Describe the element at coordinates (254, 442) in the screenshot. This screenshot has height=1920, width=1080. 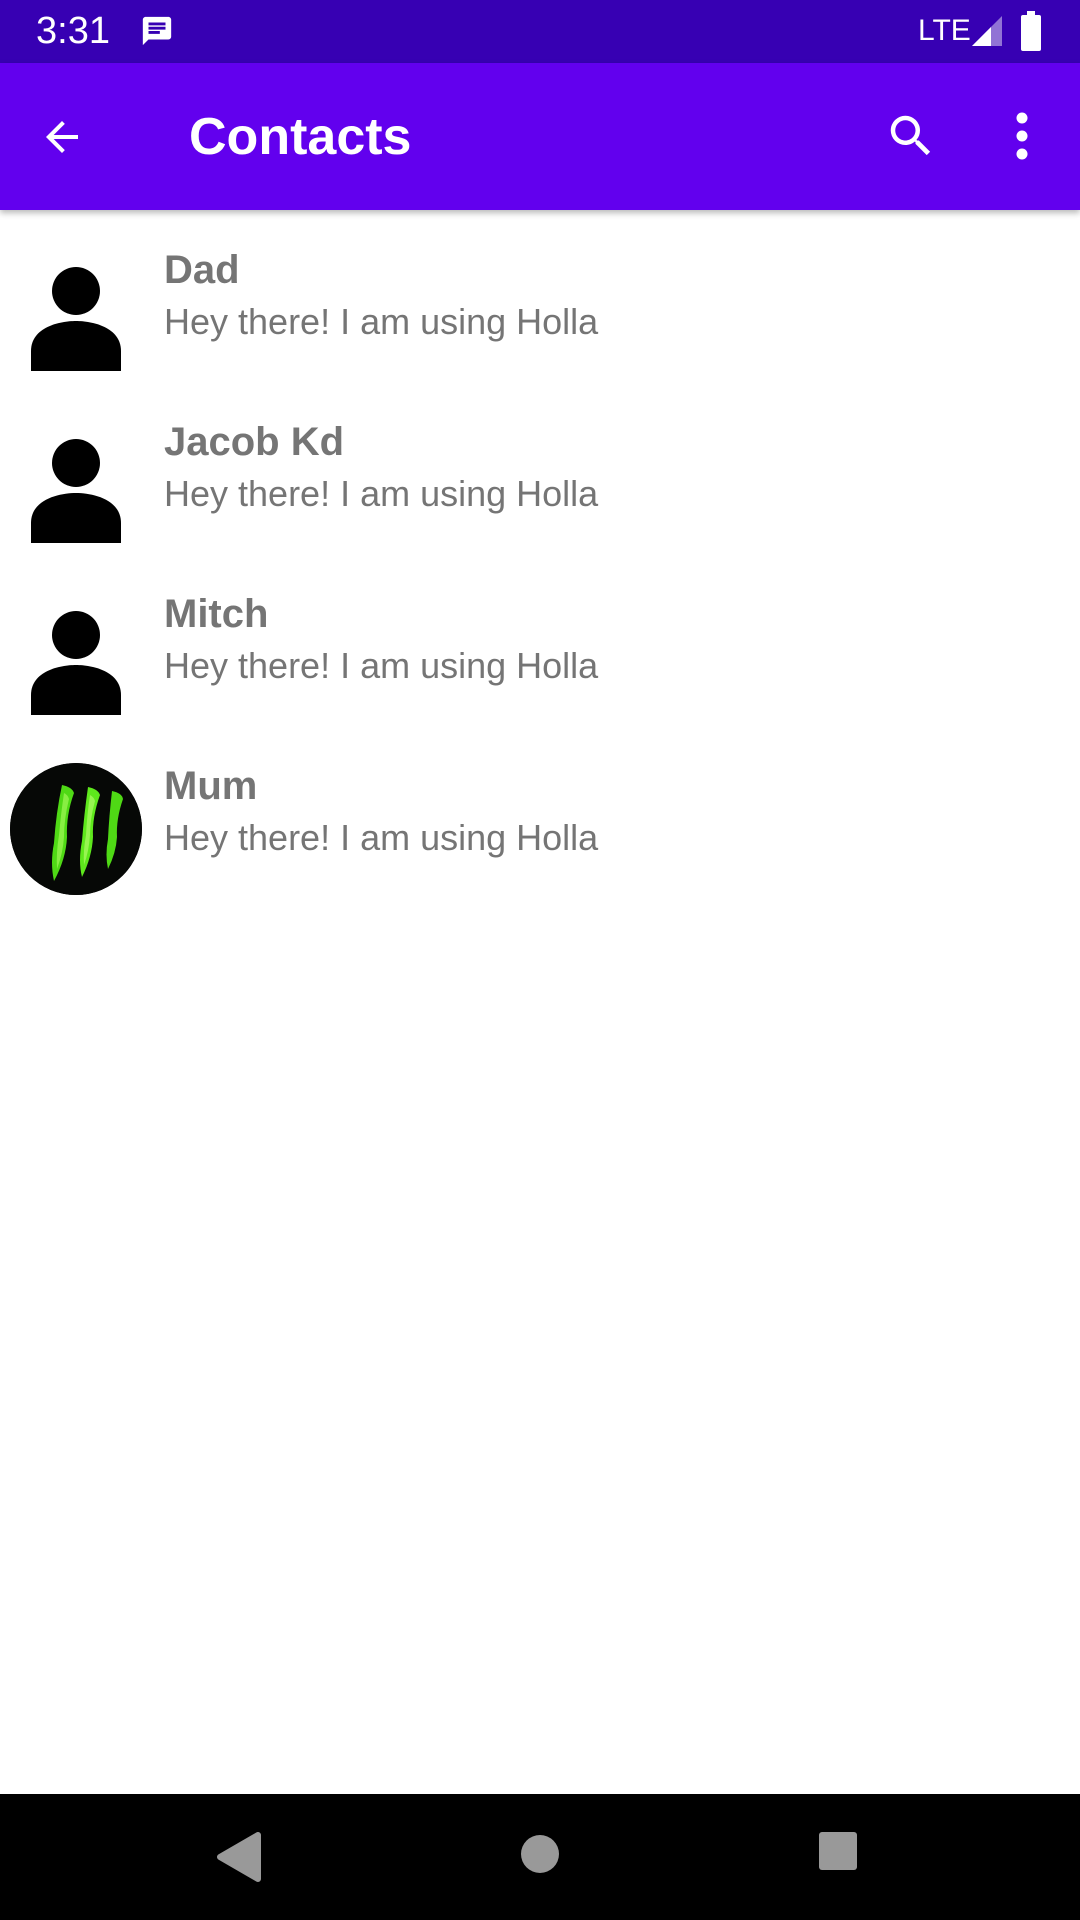
I see `contact-name: Jacob Kd` at that location.